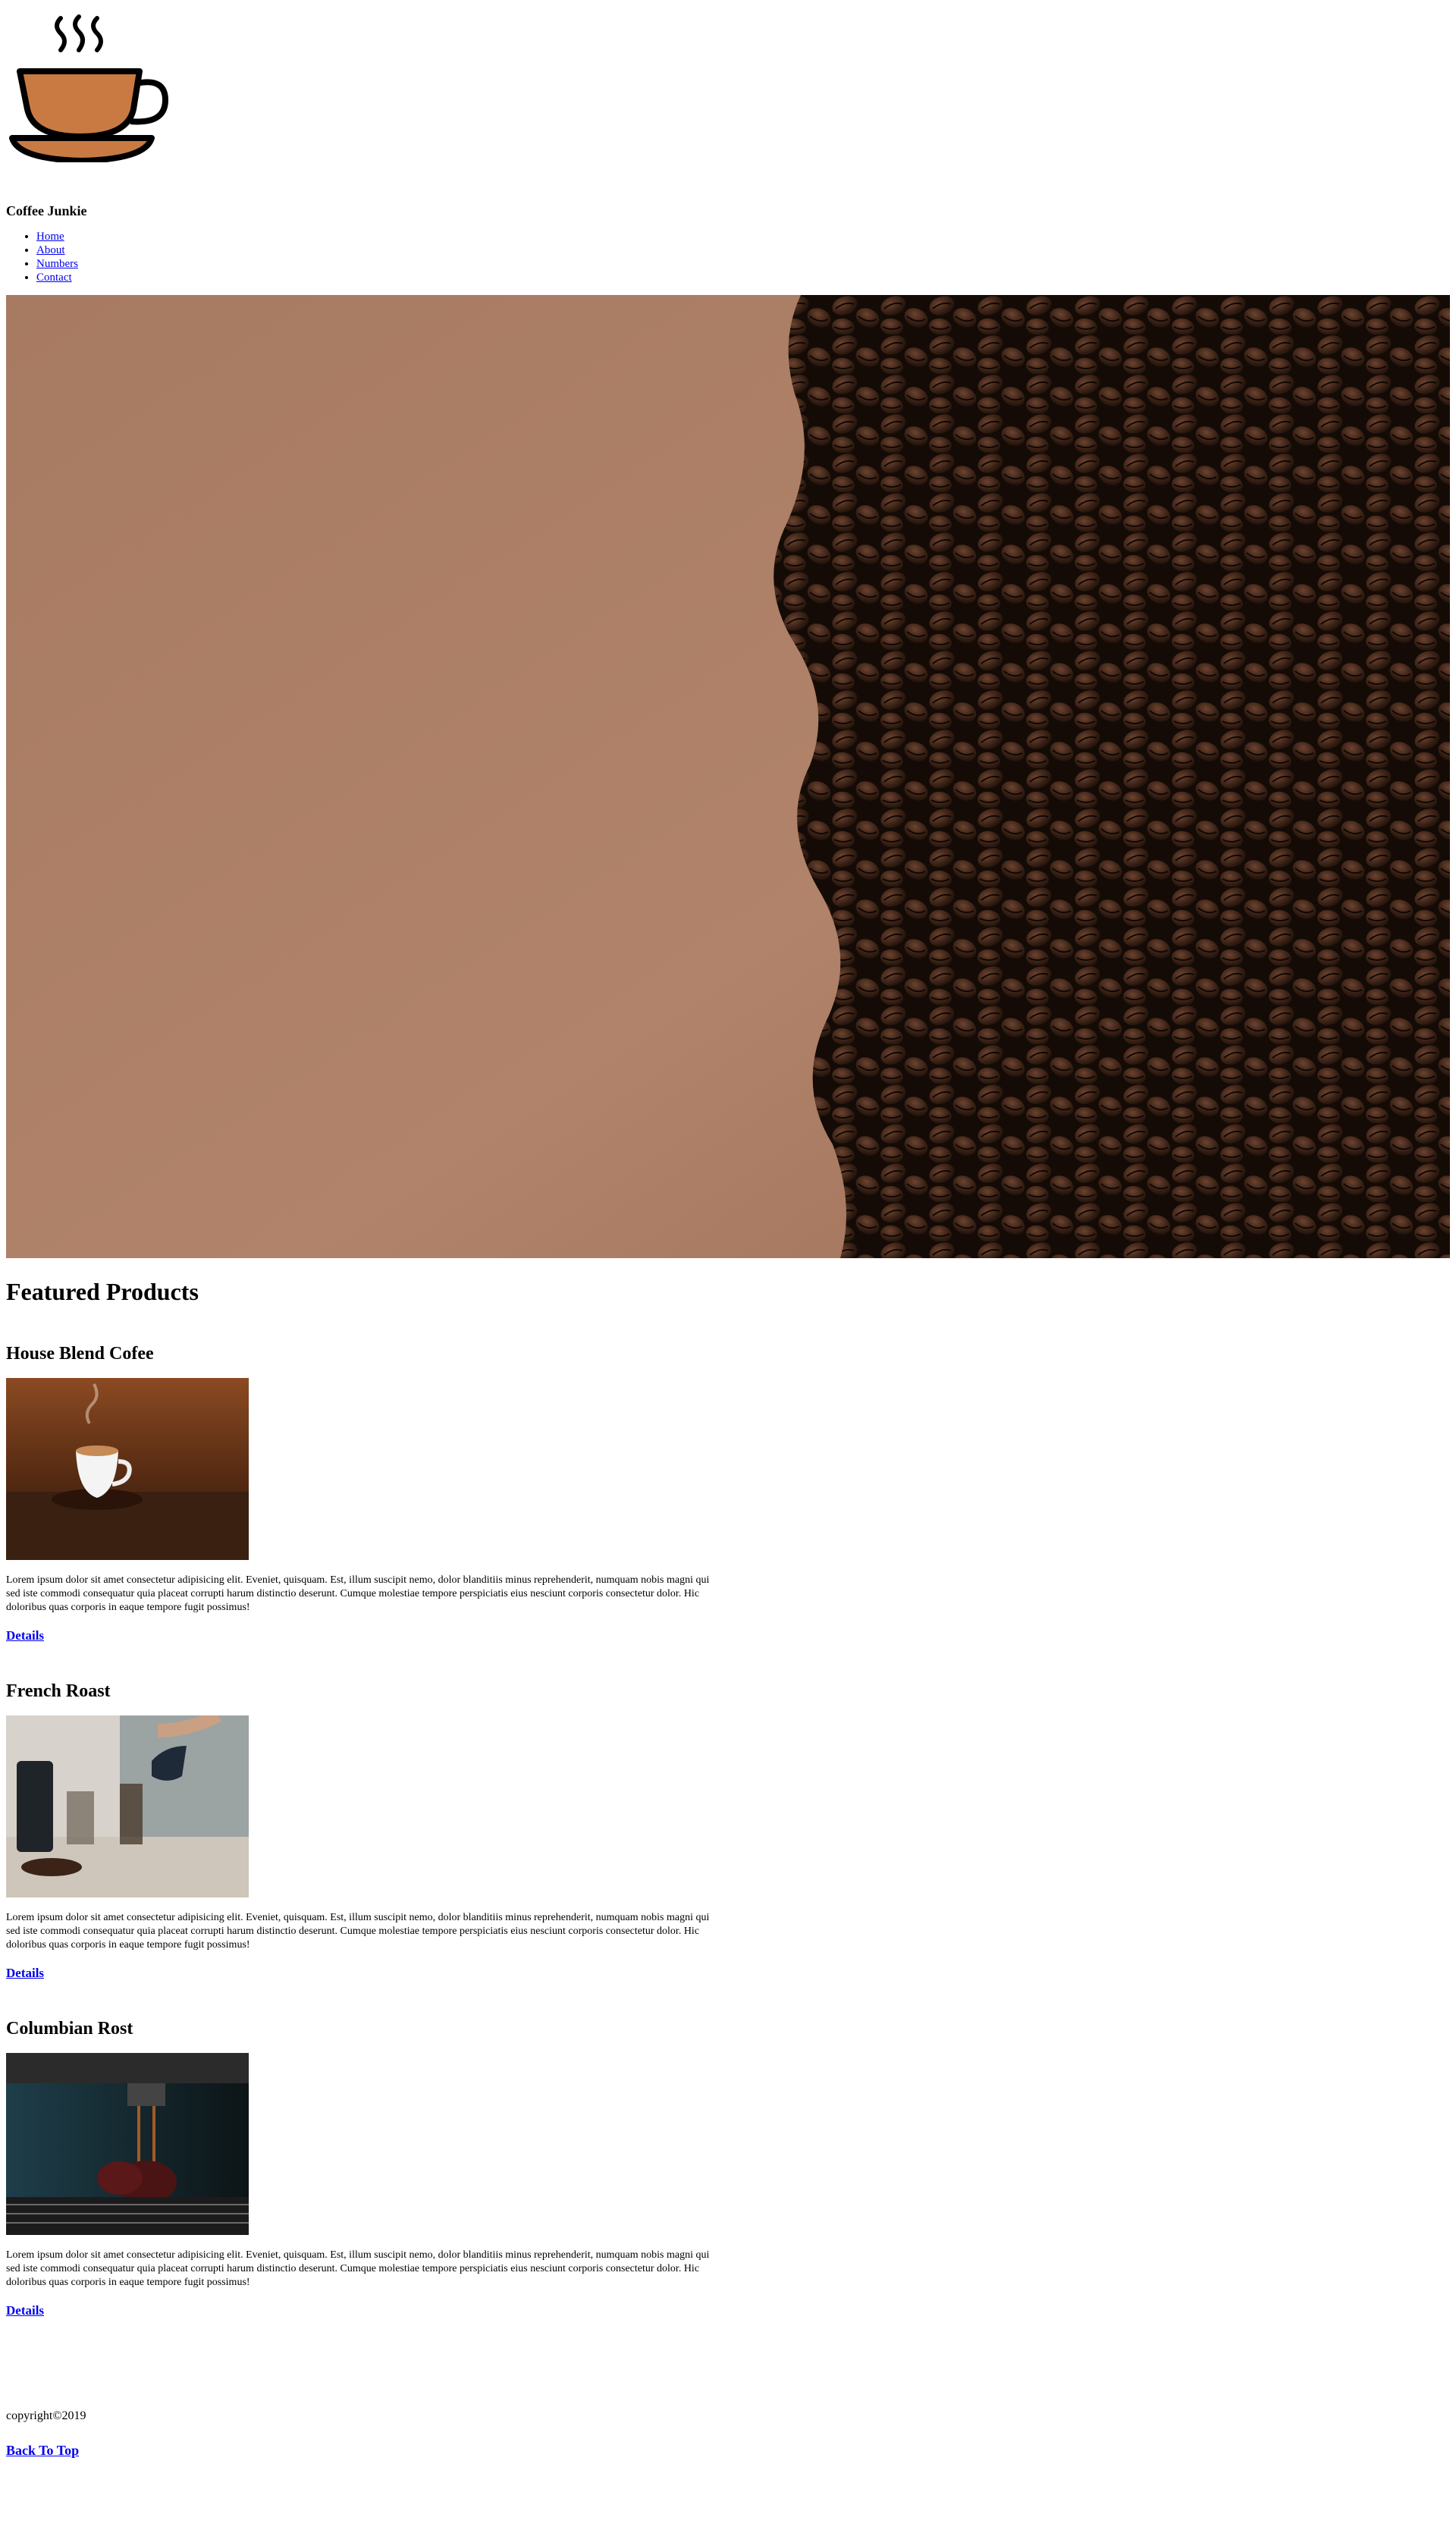  What do you see at coordinates (69, 2029) in the screenshot?
I see `product-title: Columbian Rost` at bounding box center [69, 2029].